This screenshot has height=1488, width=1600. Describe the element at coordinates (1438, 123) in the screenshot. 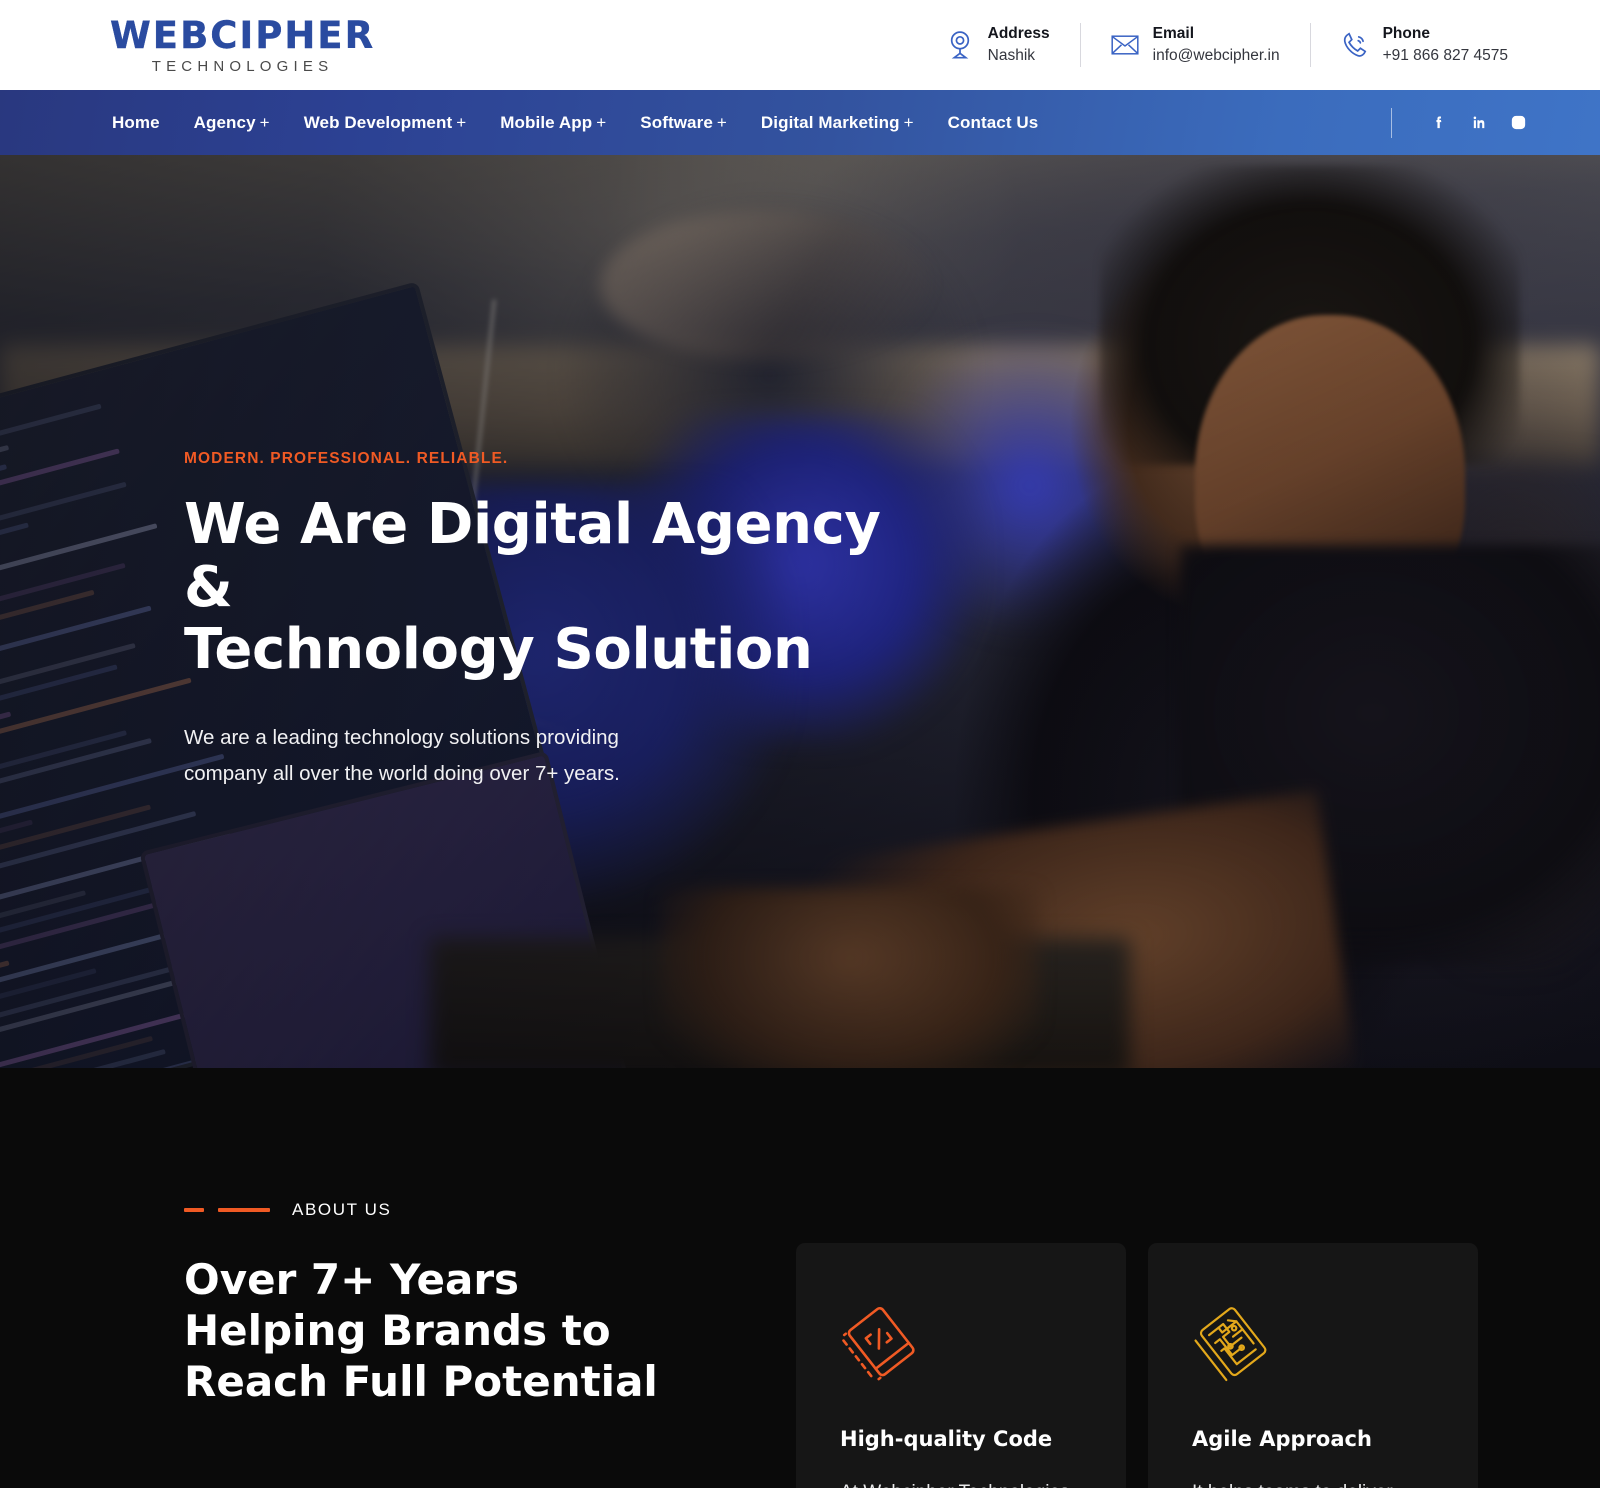

I see `facebook-icon` at that location.